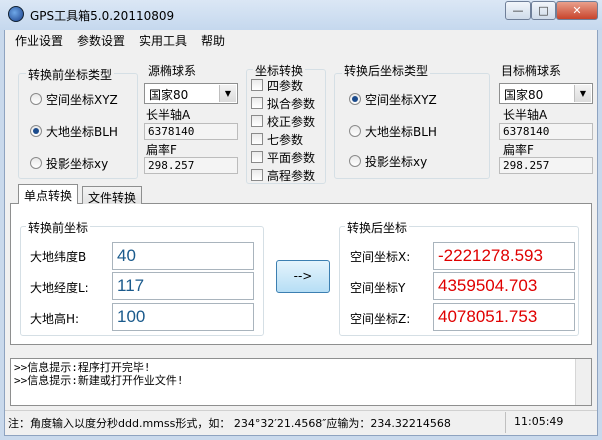 The width and height of the screenshot is (602, 440). What do you see at coordinates (546, 165) in the screenshot?
I see `target-flattening-field: 298.257` at bounding box center [546, 165].